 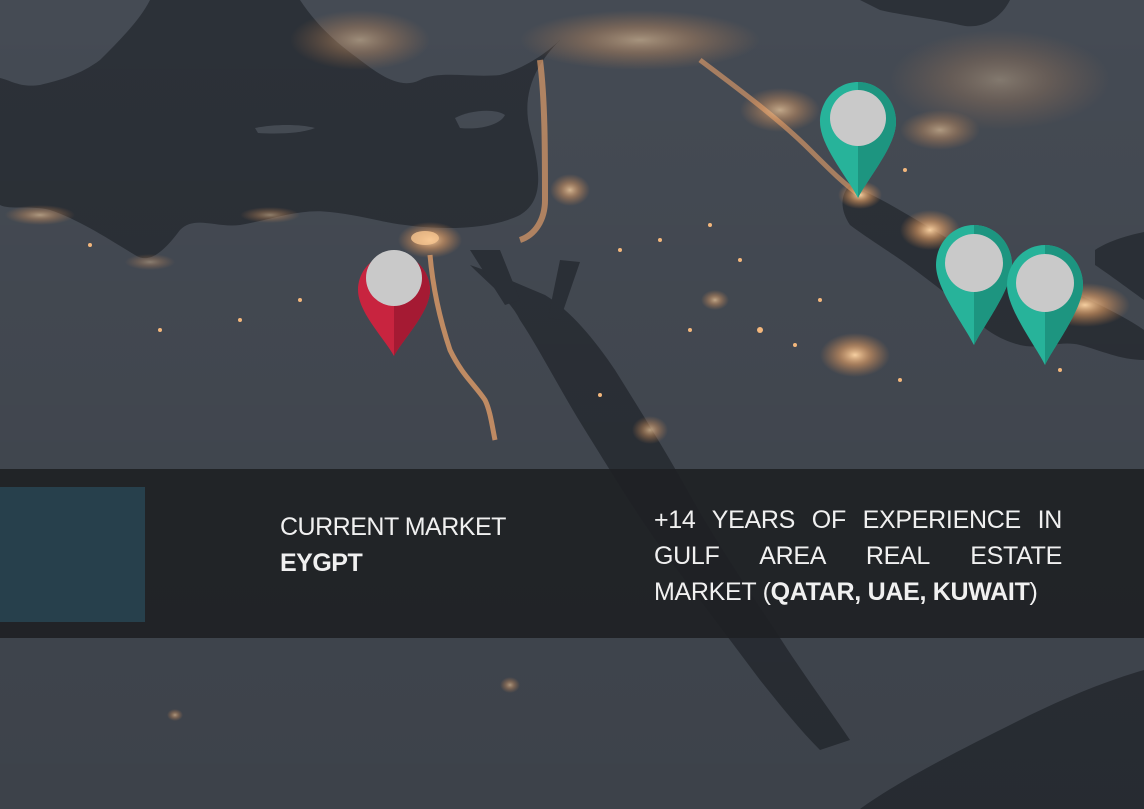 What do you see at coordinates (321, 563) in the screenshot?
I see `current-market-value: EYGPT` at bounding box center [321, 563].